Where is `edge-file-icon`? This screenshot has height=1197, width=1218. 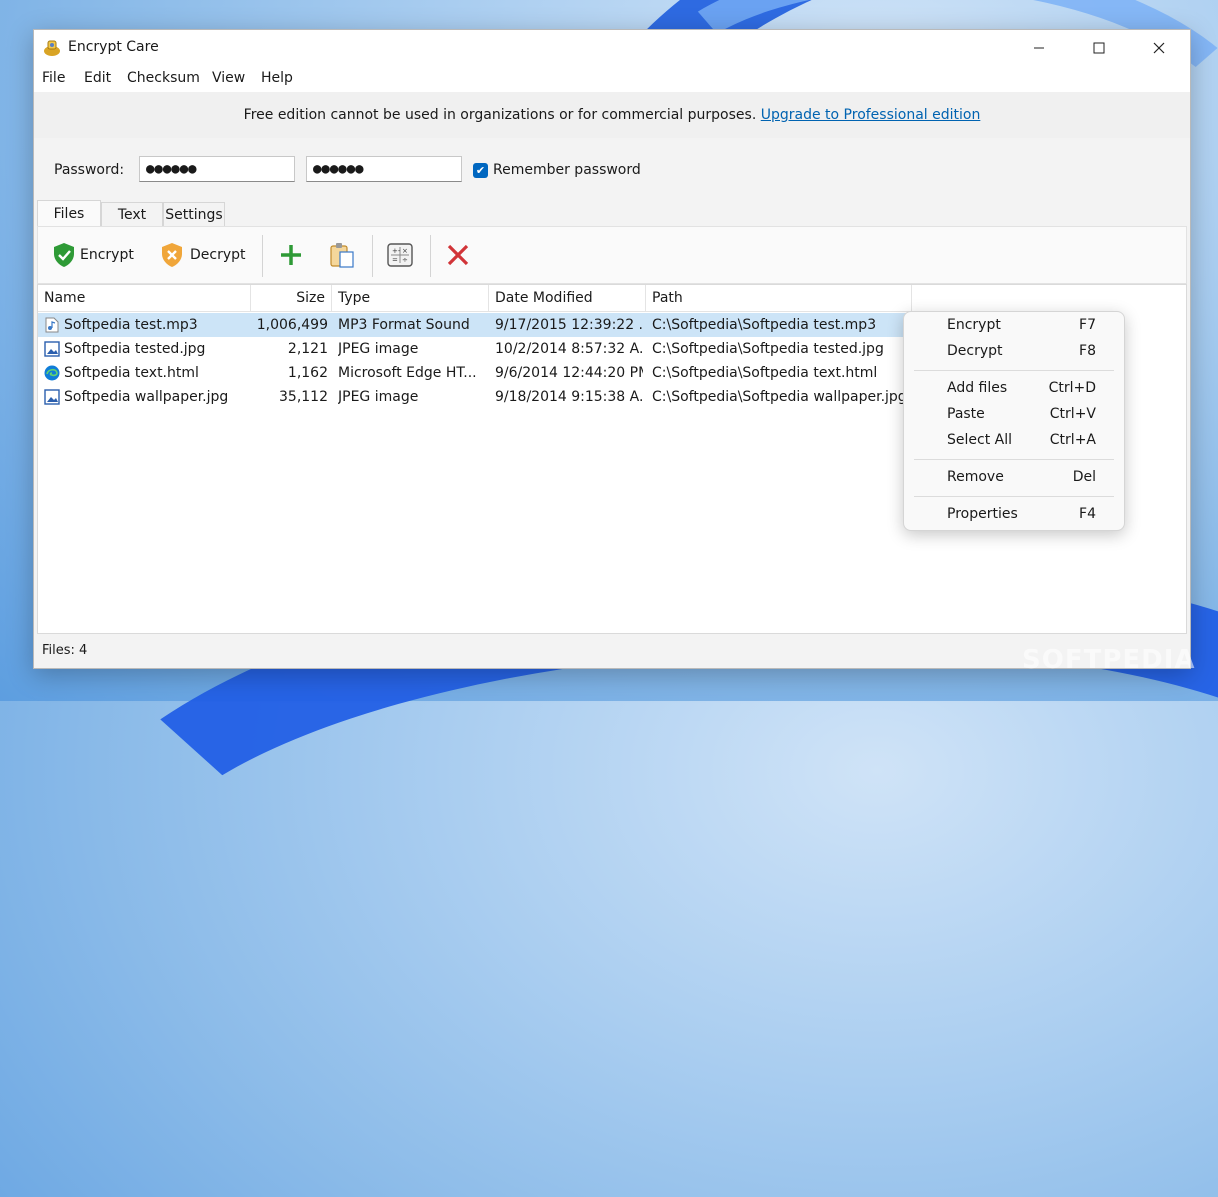
edge-file-icon is located at coordinates (52, 373).